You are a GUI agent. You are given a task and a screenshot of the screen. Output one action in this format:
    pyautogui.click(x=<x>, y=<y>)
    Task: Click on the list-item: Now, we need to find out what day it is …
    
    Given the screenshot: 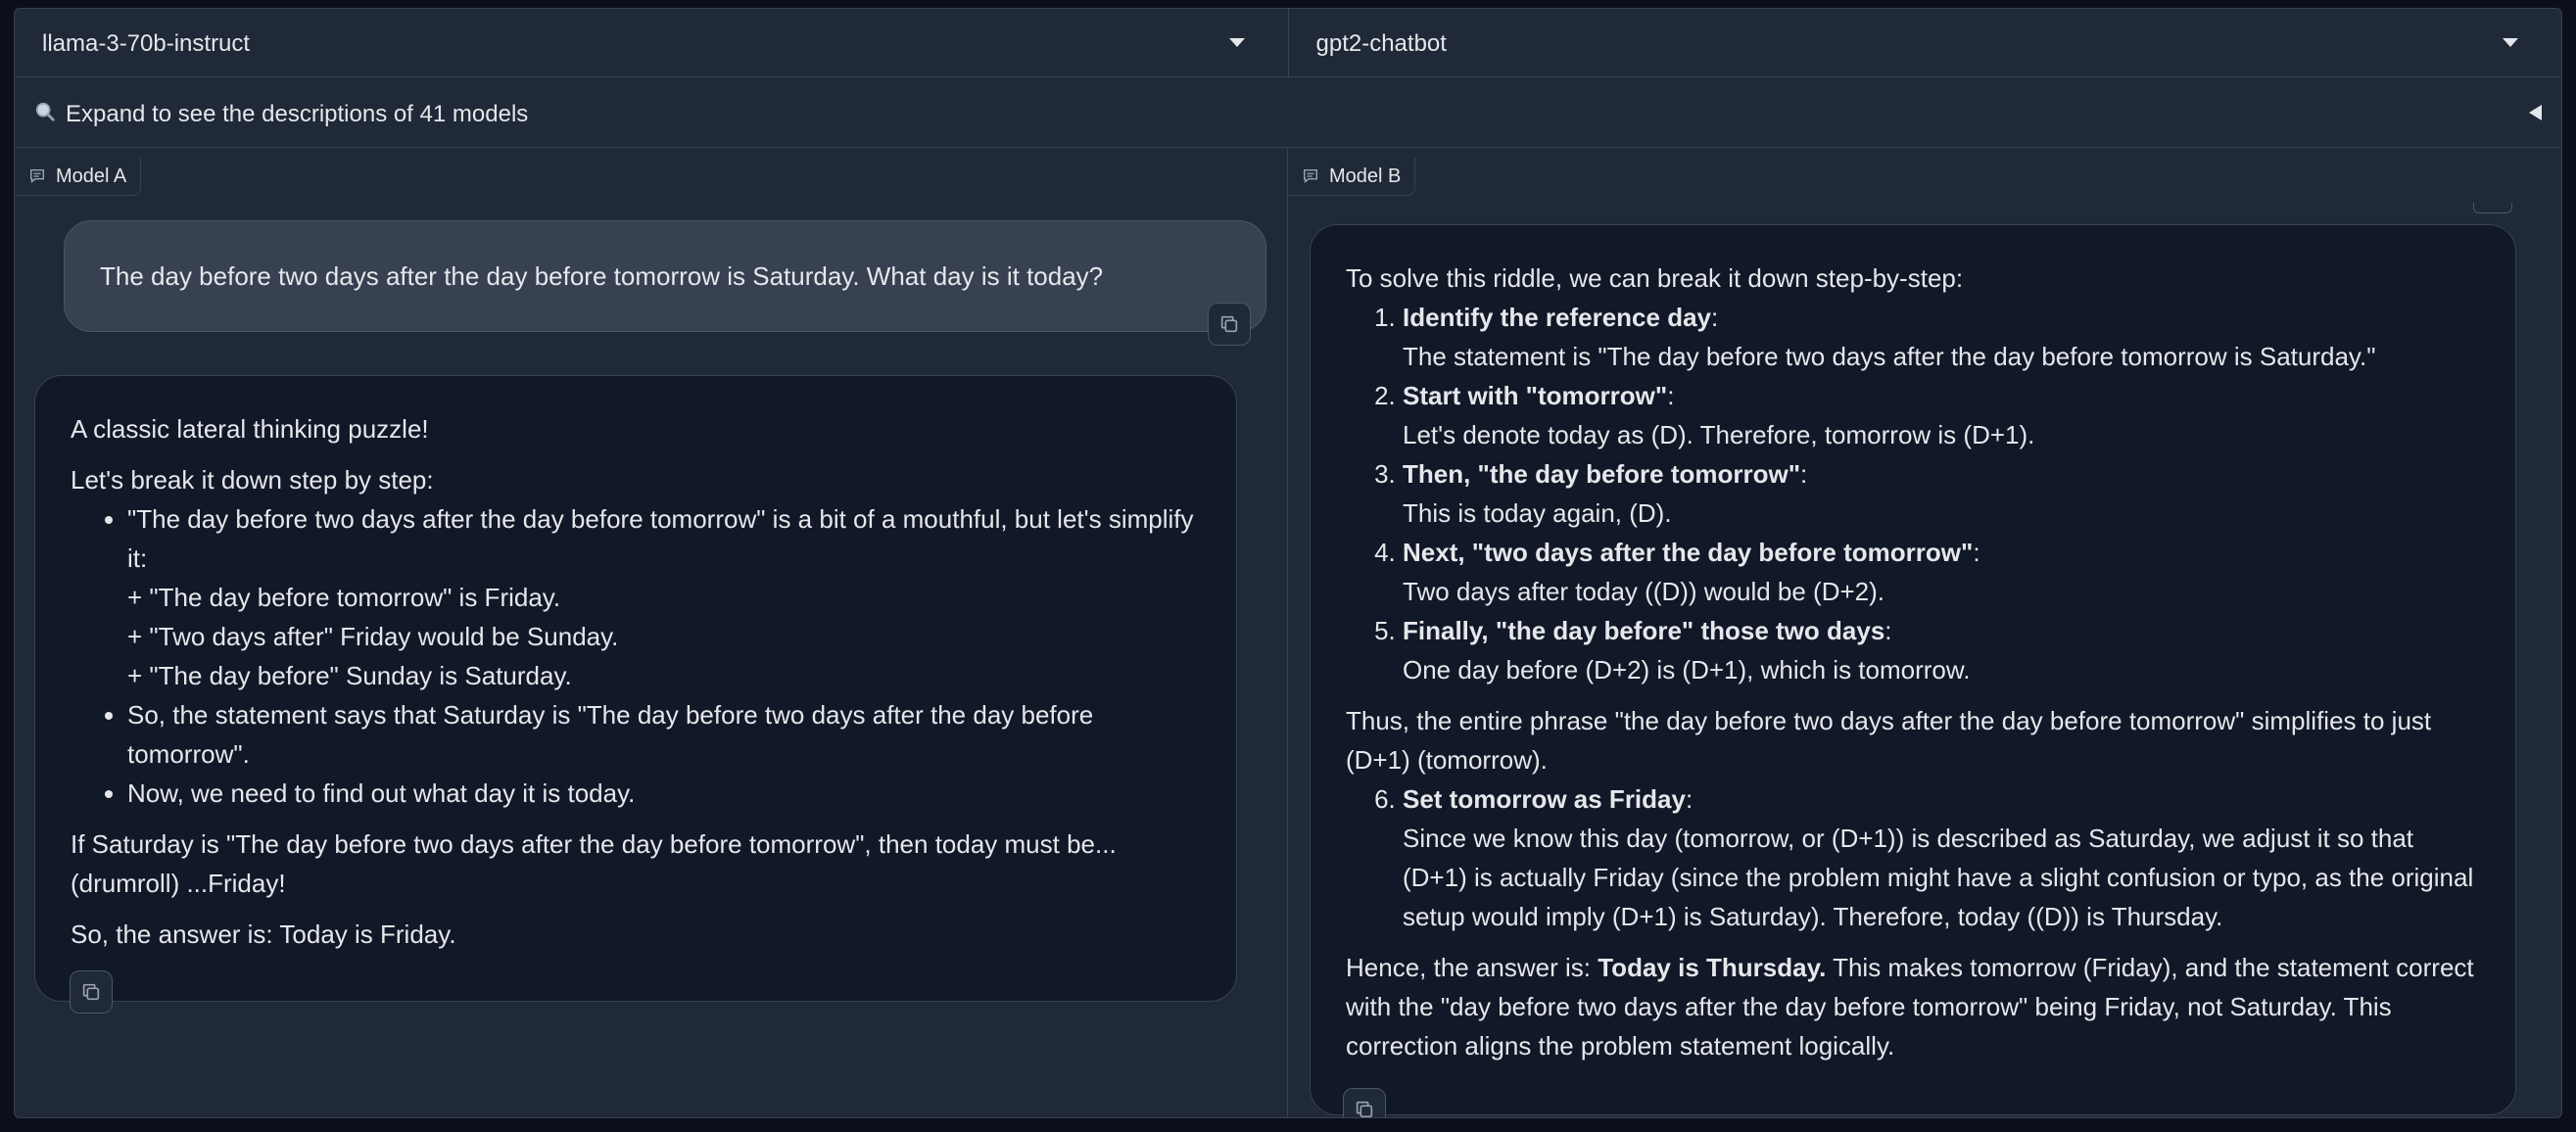 What is the action you would take?
    pyautogui.click(x=664, y=793)
    